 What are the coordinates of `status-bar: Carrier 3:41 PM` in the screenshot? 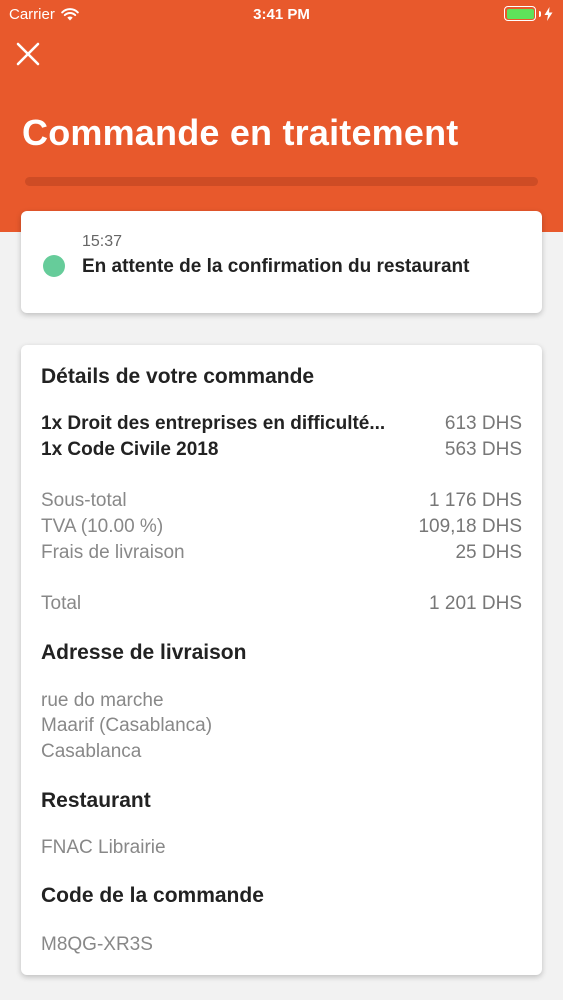 It's located at (281, 15).